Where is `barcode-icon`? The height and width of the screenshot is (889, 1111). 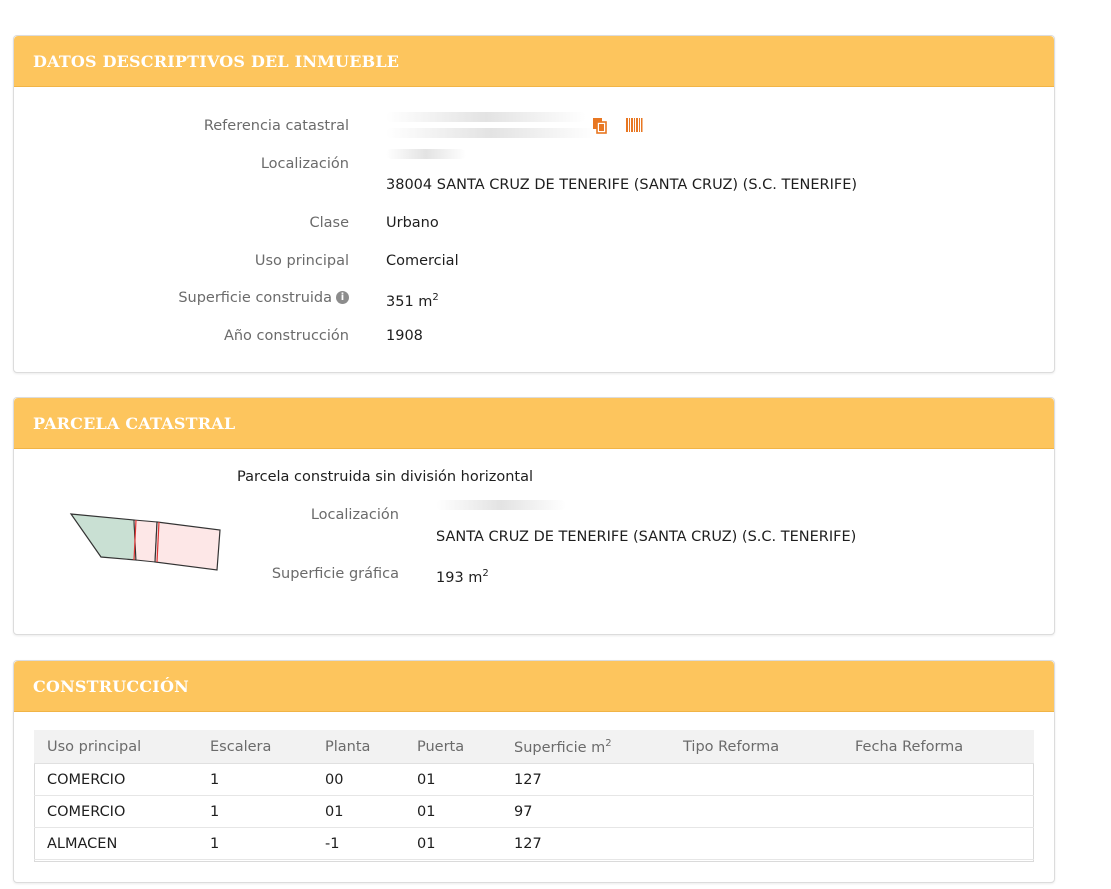
barcode-icon is located at coordinates (634, 125).